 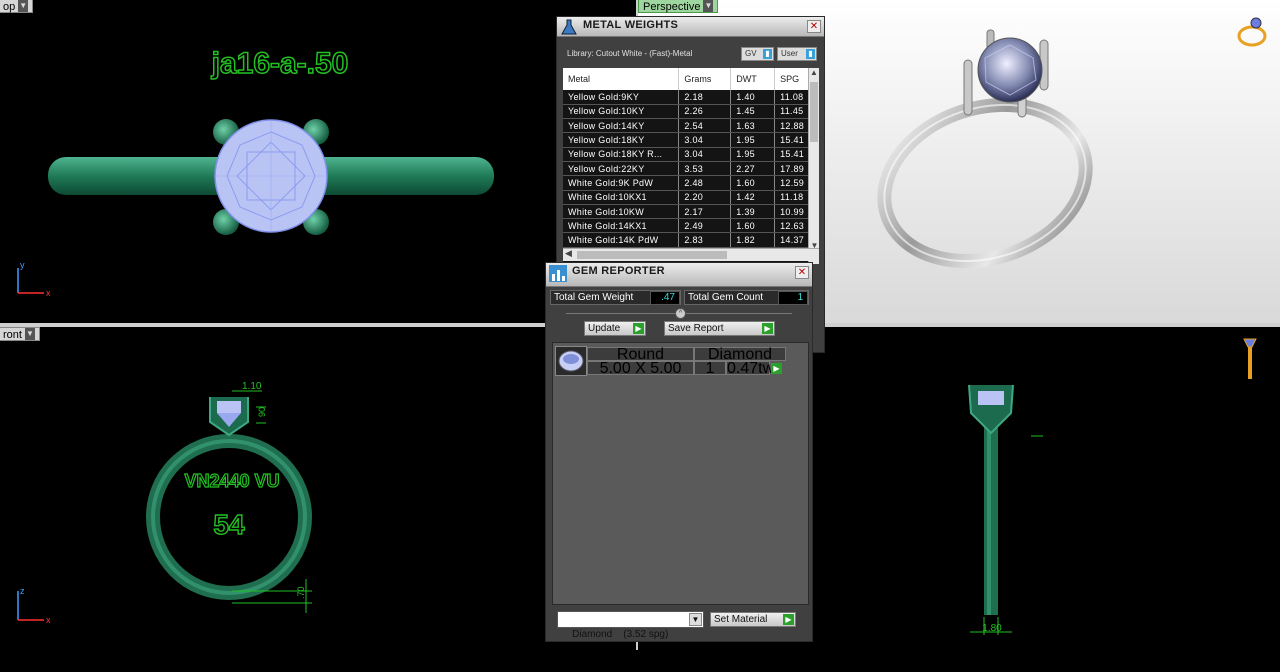 I want to click on table-row: Yellow Gold:14KY 2.54 1.63 12.88, so click(x=691, y=126).